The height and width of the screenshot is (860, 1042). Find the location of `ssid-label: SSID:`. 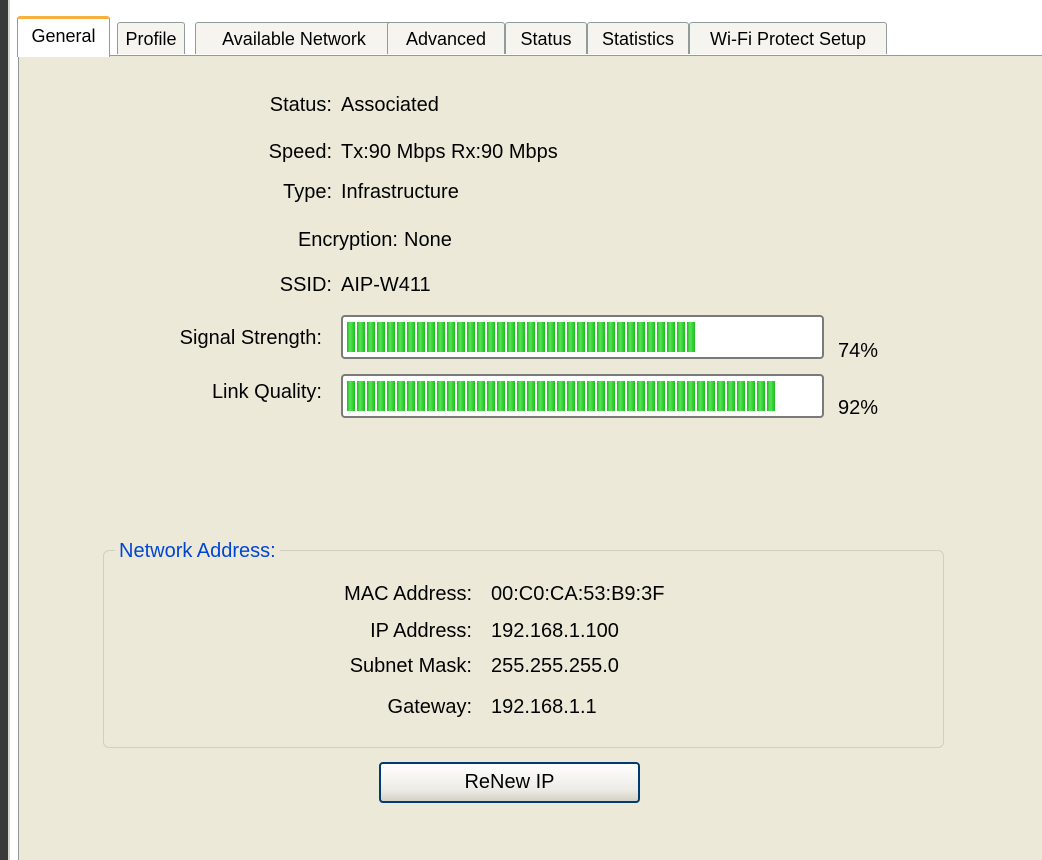

ssid-label: SSID: is located at coordinates (305, 285).